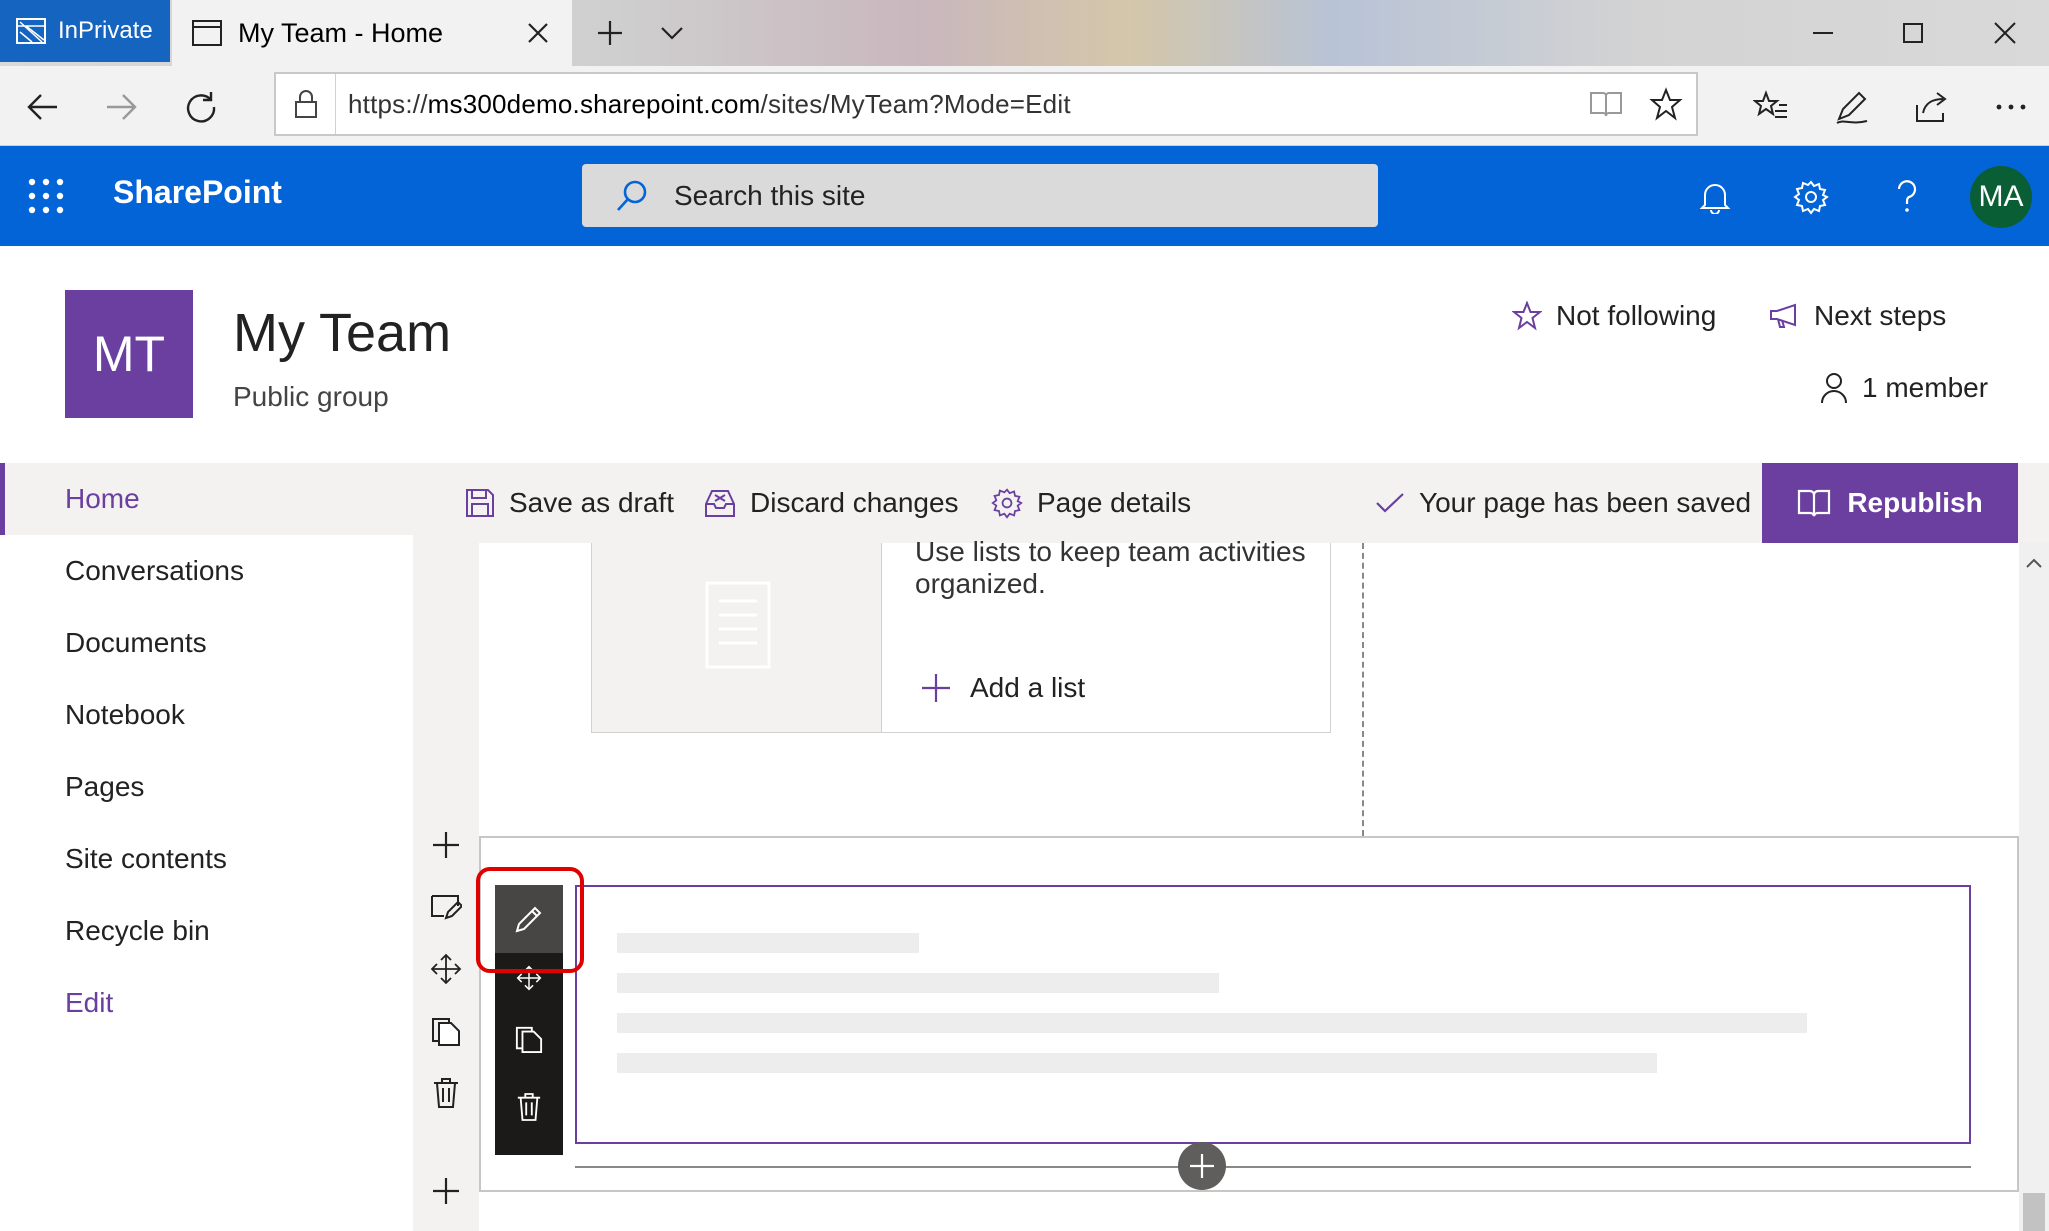 This screenshot has height=1231, width=2049. I want to click on share-icon, so click(1931, 107).